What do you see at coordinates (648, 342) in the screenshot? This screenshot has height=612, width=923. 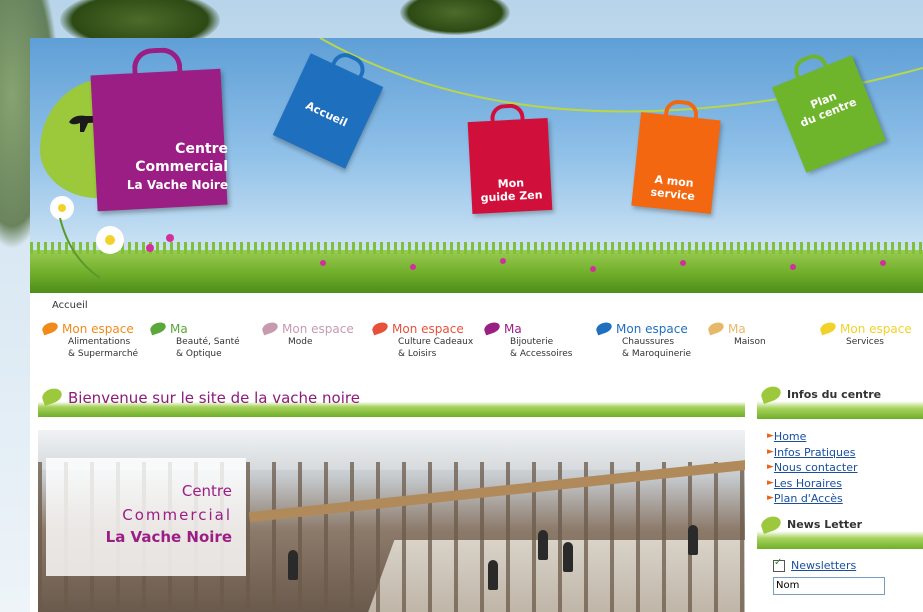 I see `nav-label-line1: Chaussures` at bounding box center [648, 342].